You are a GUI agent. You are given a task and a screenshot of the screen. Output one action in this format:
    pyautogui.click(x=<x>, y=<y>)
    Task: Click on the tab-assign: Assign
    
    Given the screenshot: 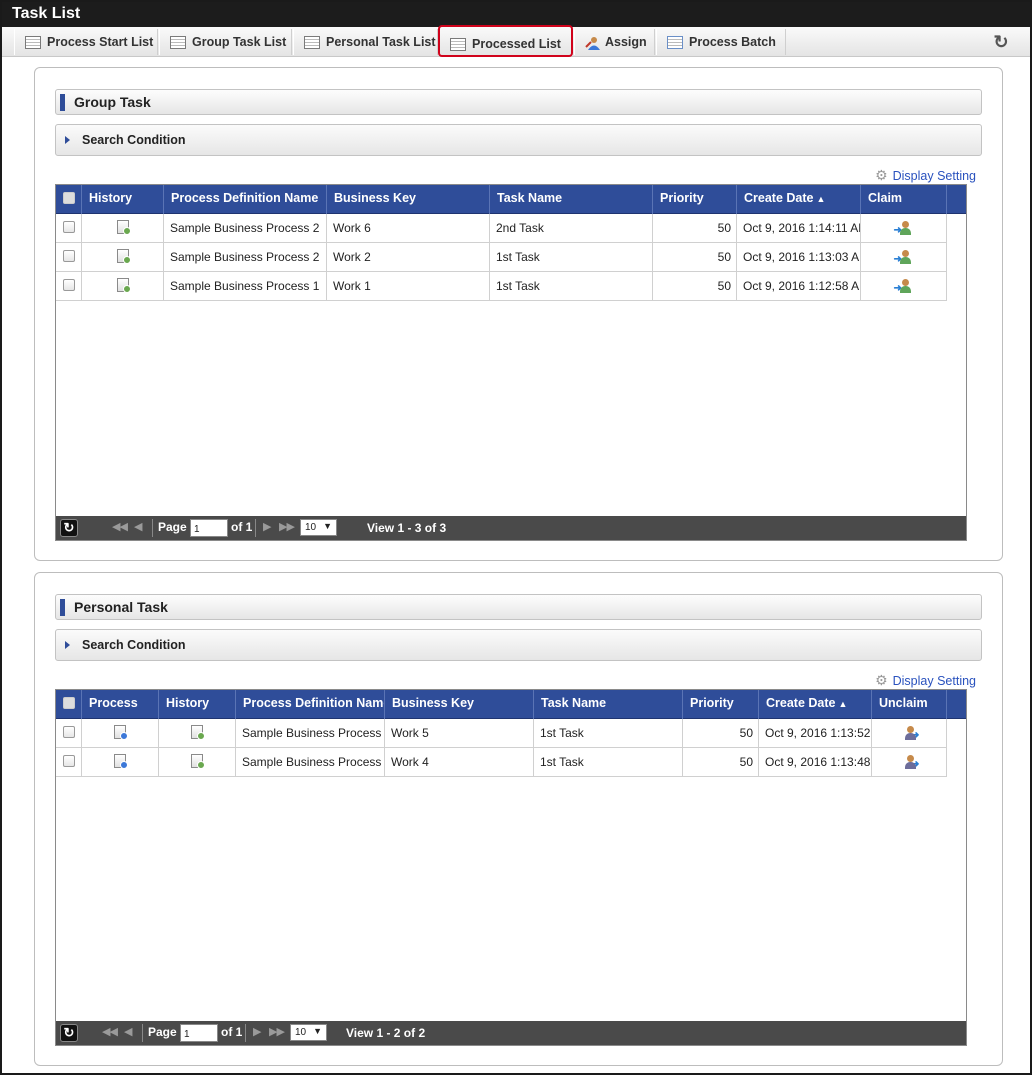 What is the action you would take?
    pyautogui.click(x=614, y=42)
    